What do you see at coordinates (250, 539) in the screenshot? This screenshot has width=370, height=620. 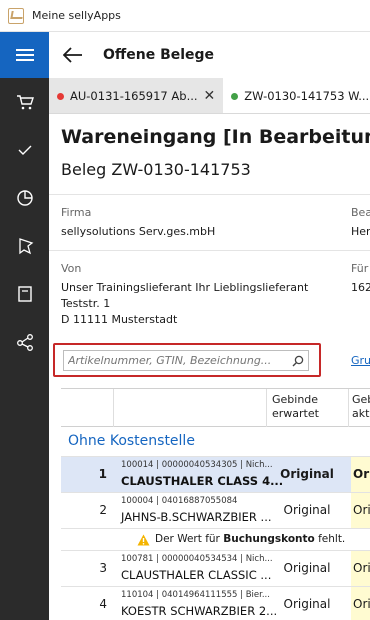 I see `warning-message: Der Wert für Buchungskonto fehlt.` at bounding box center [250, 539].